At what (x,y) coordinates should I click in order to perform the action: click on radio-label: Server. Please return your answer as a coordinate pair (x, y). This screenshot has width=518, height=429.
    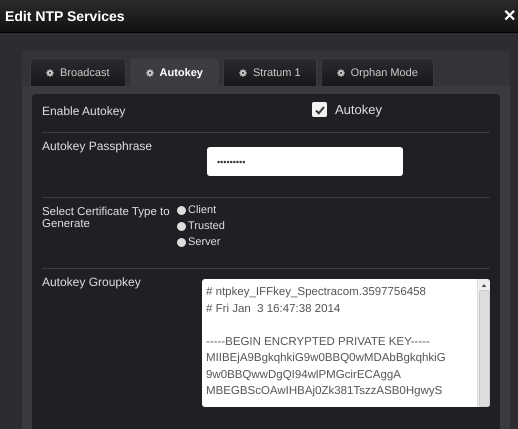
    Looking at the image, I should click on (204, 242).